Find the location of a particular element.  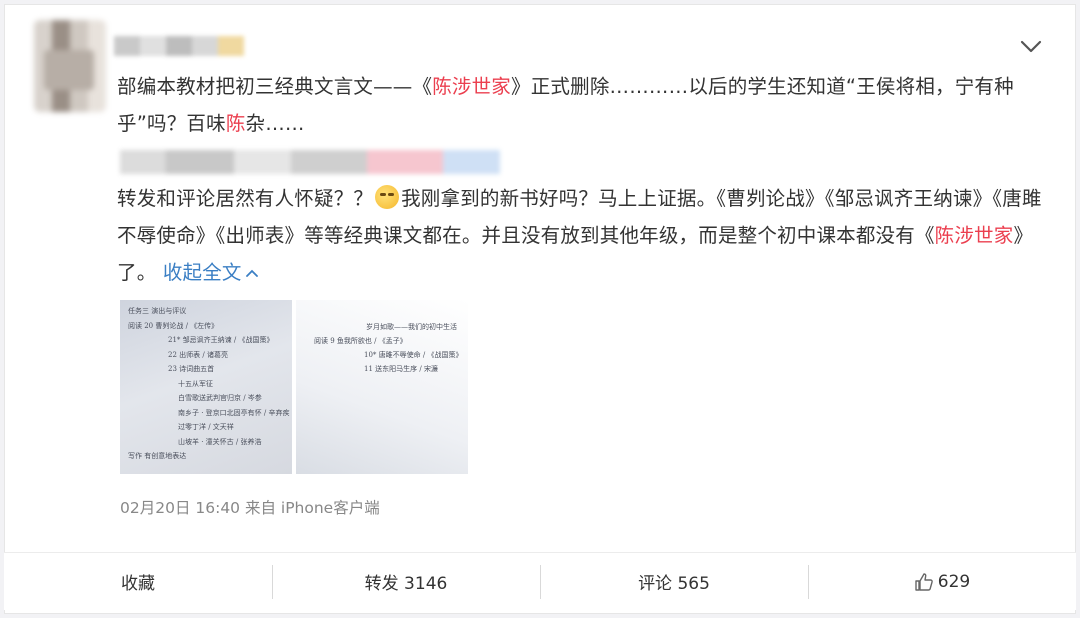

thinking-emoji-icon is located at coordinates (387, 197).